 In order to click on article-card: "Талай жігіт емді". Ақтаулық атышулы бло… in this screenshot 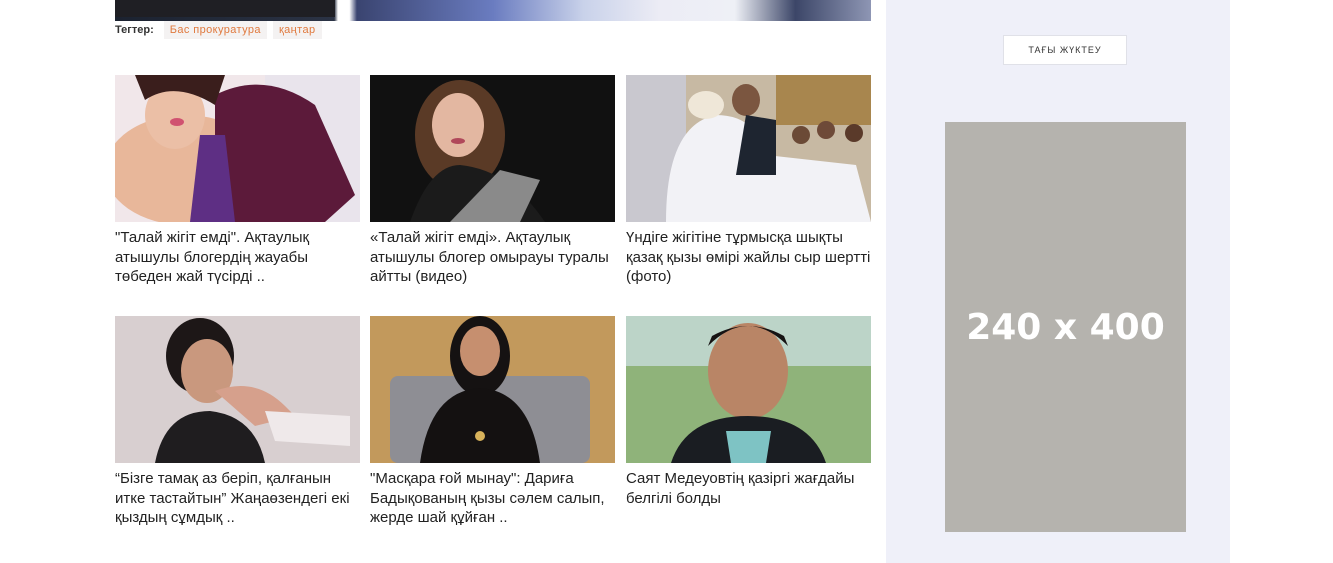, I will do `click(237, 181)`.